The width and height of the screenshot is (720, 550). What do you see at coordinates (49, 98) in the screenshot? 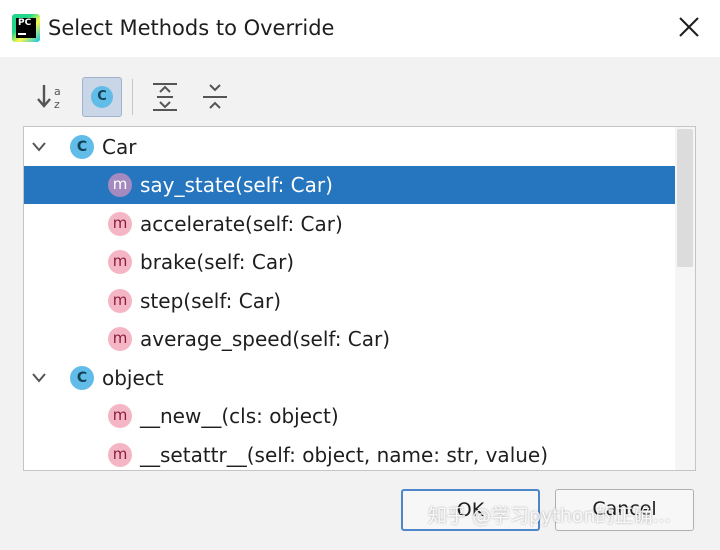
I see `sort-alphabetically-icon: a z` at bounding box center [49, 98].